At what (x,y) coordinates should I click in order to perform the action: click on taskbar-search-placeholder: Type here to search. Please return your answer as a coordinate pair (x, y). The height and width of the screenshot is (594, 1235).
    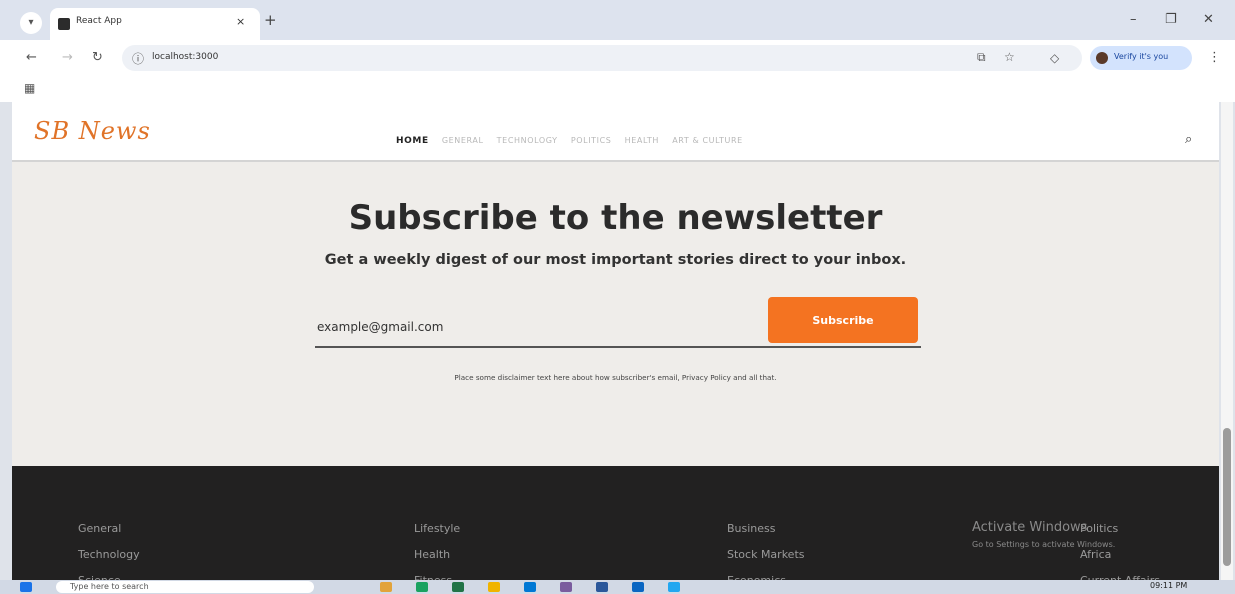
    Looking at the image, I should click on (109, 586).